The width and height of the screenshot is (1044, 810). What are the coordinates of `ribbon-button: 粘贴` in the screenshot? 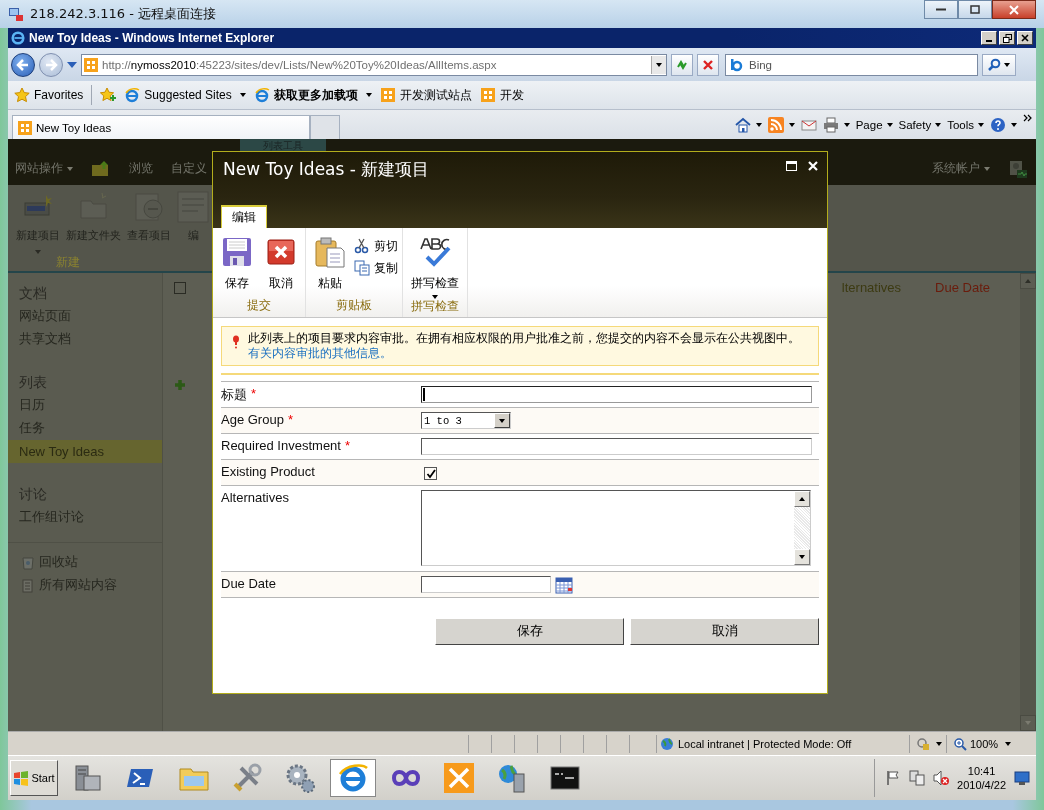 It's located at (330, 267).